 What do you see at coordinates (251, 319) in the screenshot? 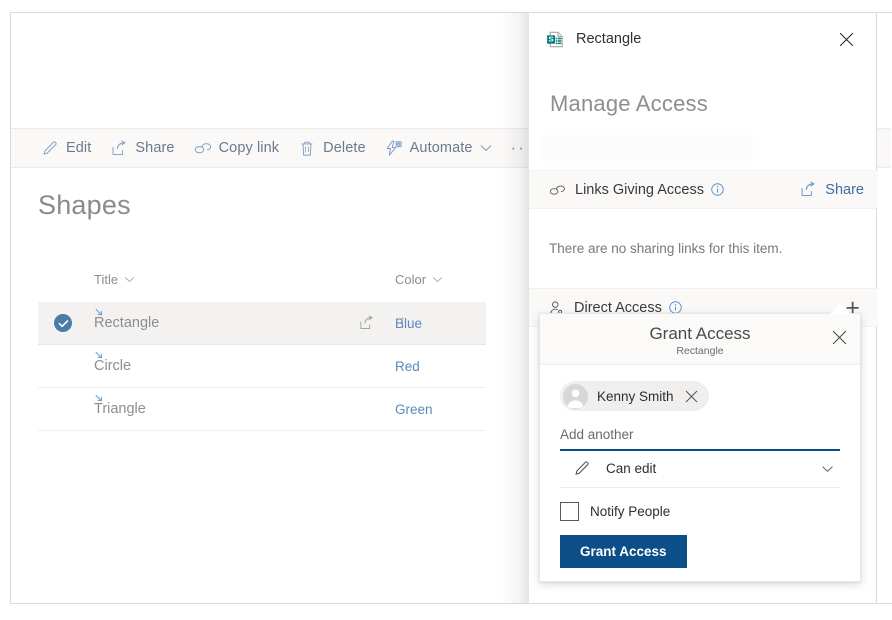
I see `row-title-cell: Rectangle ⋮` at bounding box center [251, 319].